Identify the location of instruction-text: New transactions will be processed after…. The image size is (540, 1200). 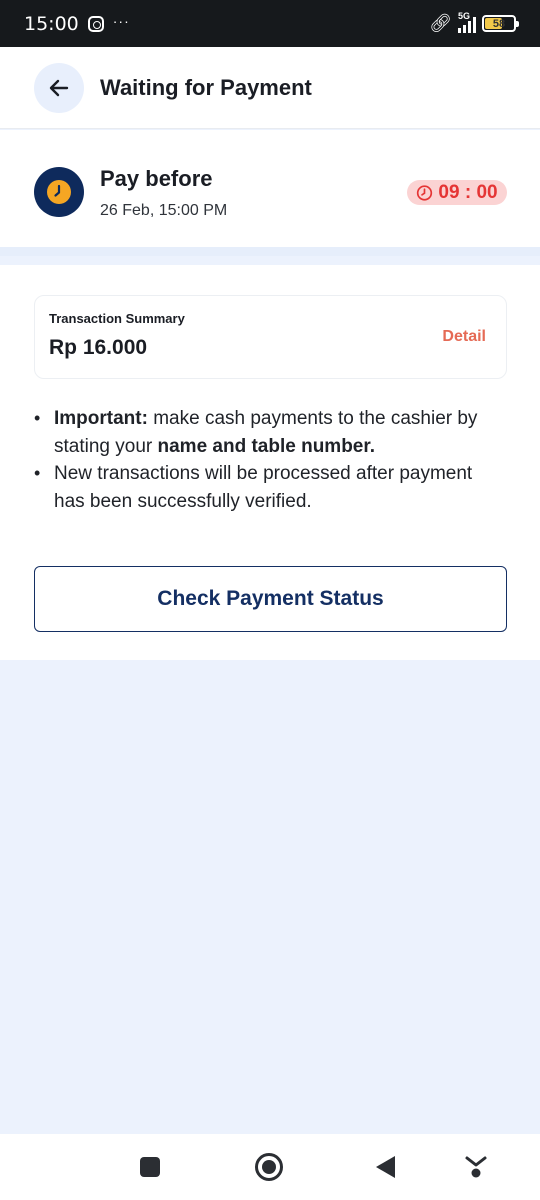
(263, 487).